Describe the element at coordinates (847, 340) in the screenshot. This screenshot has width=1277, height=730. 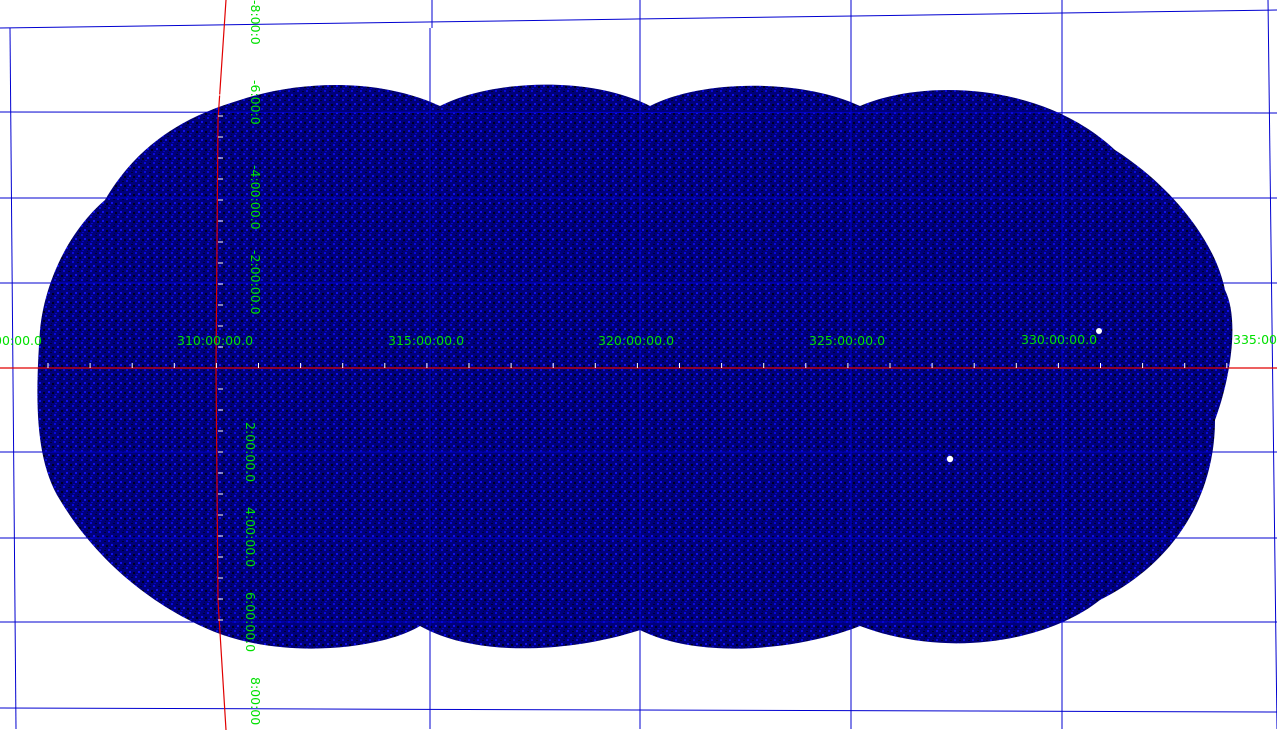
I see `ra-label: 325:00:00.0` at that location.